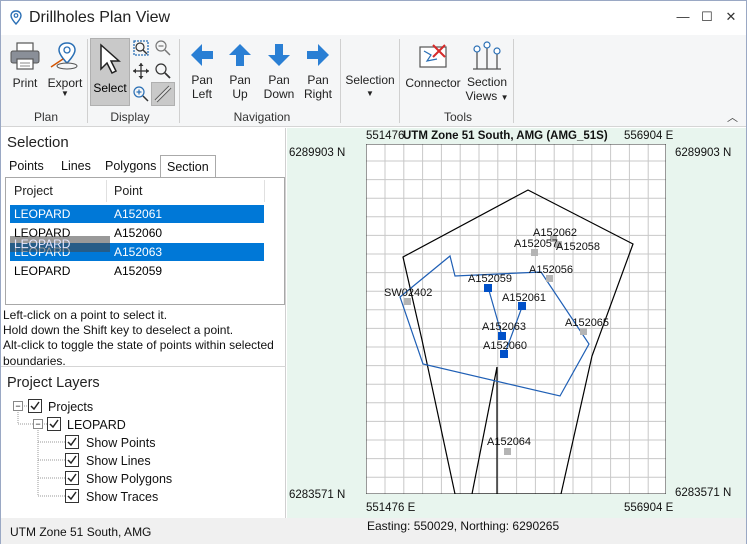 This screenshot has height=544, width=747. What do you see at coordinates (385, 136) in the screenshot?
I see `map-top-left-easting: 551476` at bounding box center [385, 136].